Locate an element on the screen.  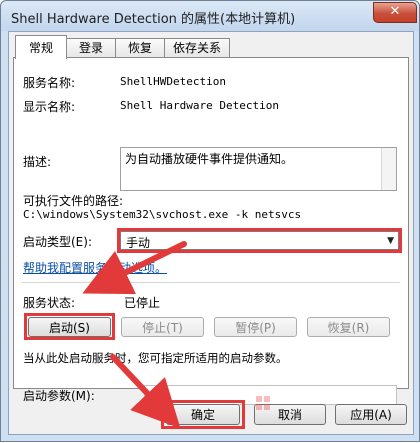
tab-general: 常规 is located at coordinates (41, 47).